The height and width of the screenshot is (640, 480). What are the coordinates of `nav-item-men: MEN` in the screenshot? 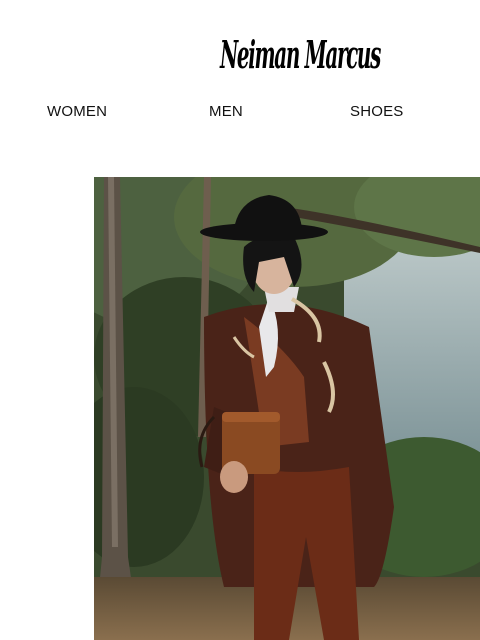 It's located at (226, 112).